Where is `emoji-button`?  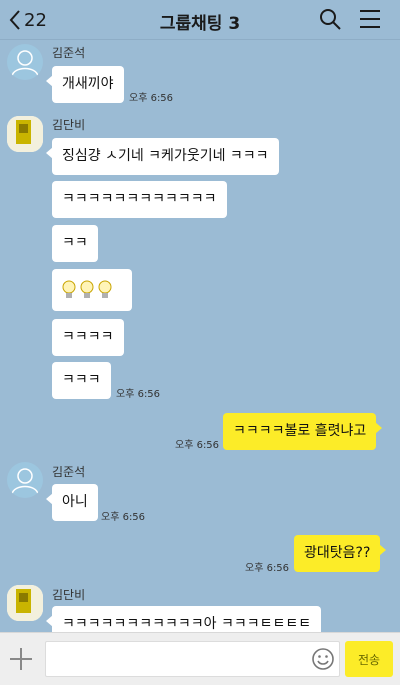
emoji-button is located at coordinates (323, 661).